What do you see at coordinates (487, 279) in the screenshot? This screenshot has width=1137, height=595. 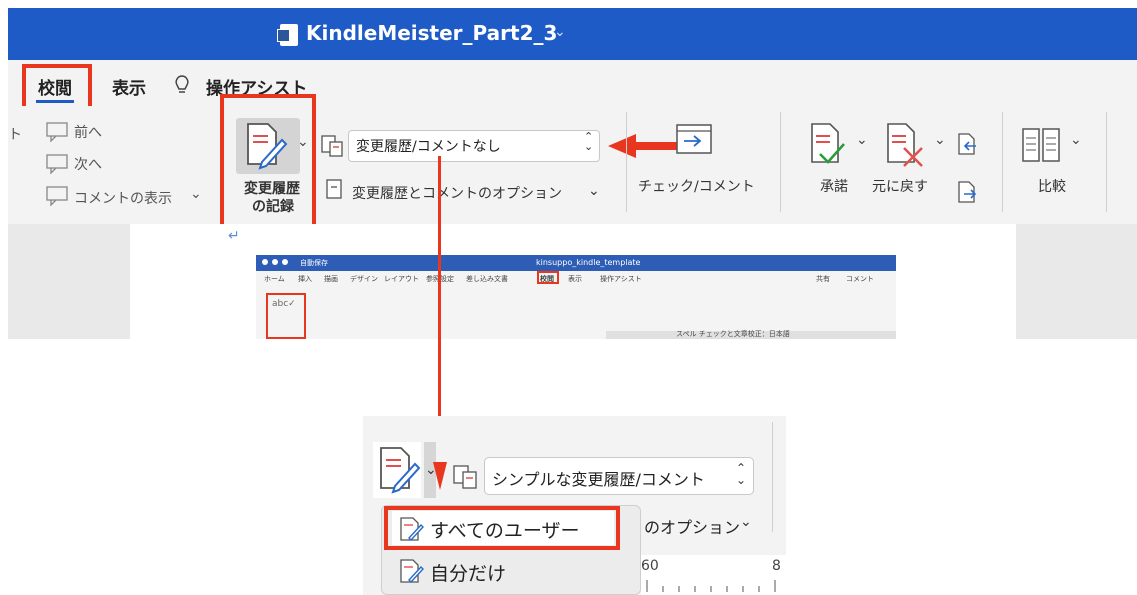 I see `mini-tab-mailings: 差し込み文書` at bounding box center [487, 279].